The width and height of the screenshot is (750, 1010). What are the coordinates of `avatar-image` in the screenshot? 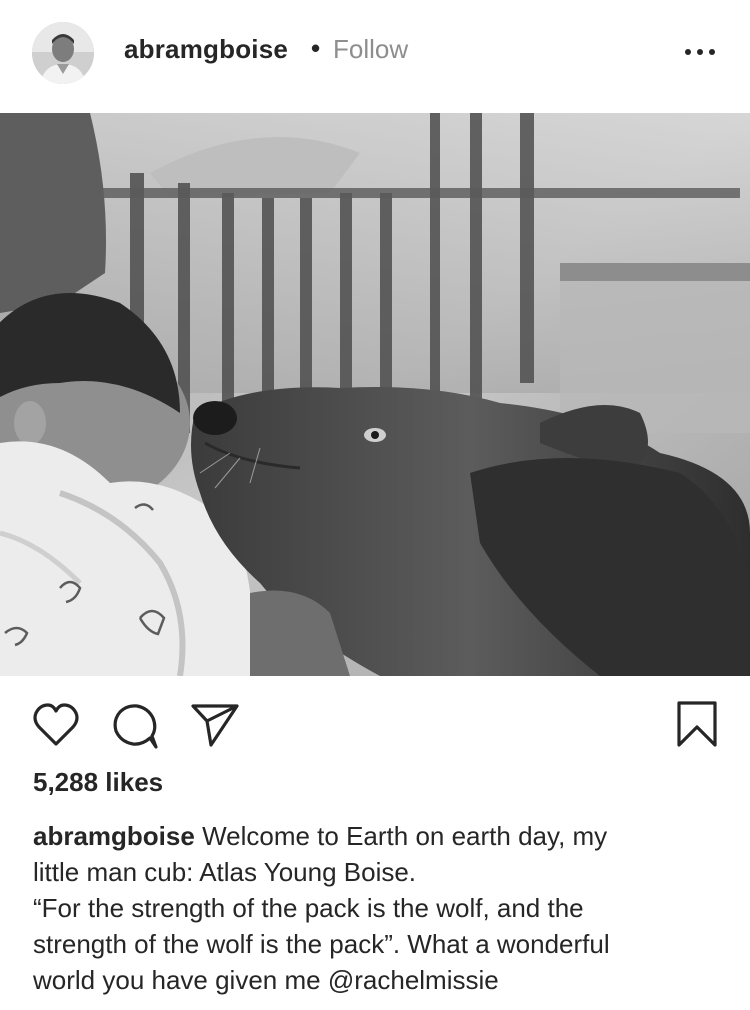 It's located at (63, 53).